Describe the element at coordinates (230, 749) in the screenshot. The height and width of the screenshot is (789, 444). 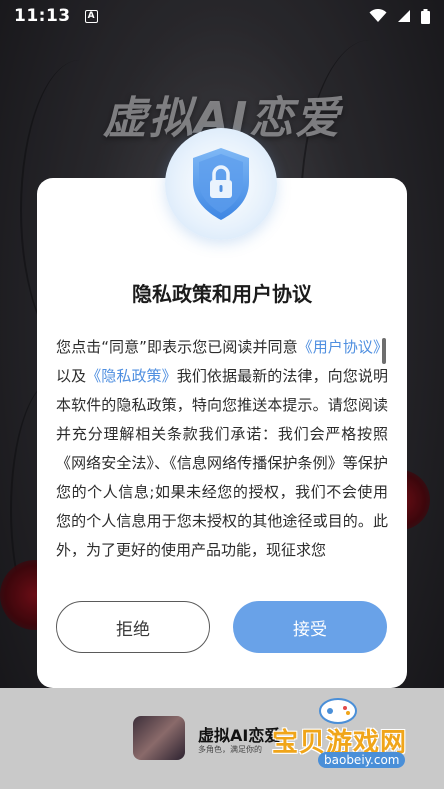
I see `banner-subtitle: 多角色，满足你的` at that location.